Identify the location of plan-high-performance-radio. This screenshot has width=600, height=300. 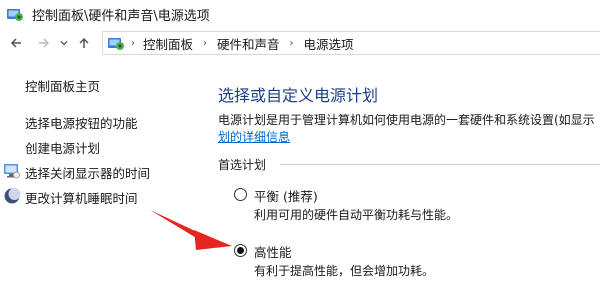
(240, 250).